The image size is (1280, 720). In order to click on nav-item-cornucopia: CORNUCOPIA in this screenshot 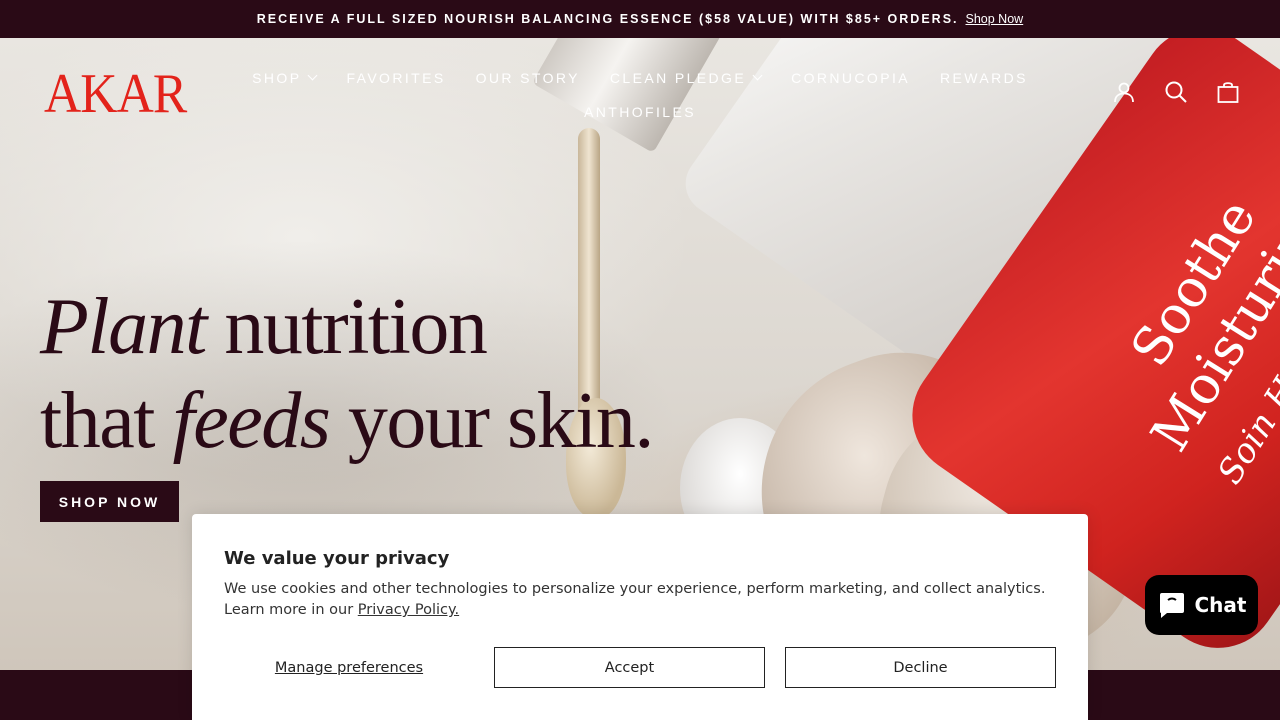, I will do `click(850, 78)`.